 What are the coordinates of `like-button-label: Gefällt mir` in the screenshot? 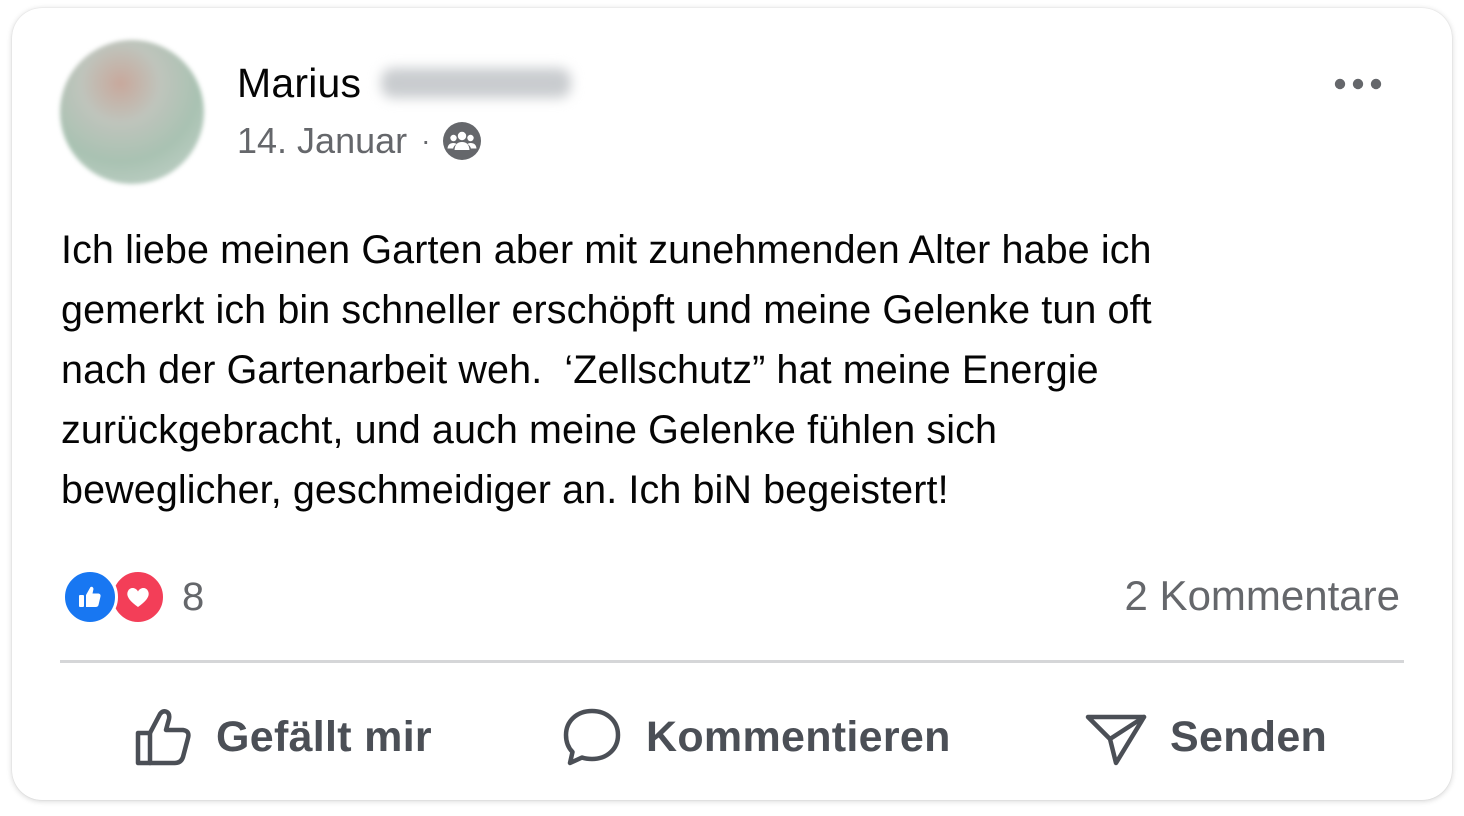 It's located at (324, 736).